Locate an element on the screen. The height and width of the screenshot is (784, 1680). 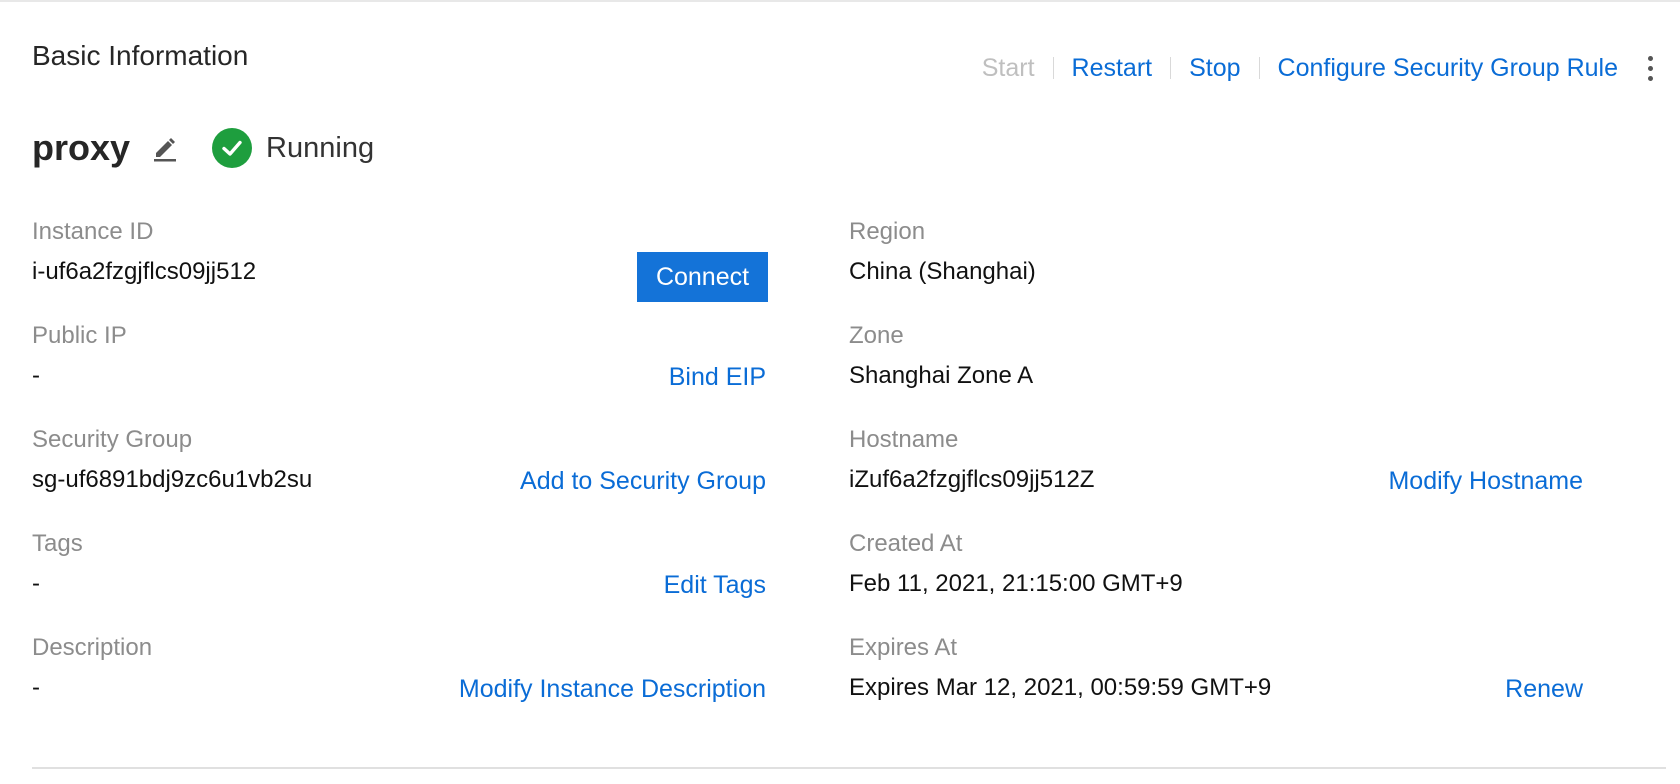
pencil-icon is located at coordinates (165, 148).